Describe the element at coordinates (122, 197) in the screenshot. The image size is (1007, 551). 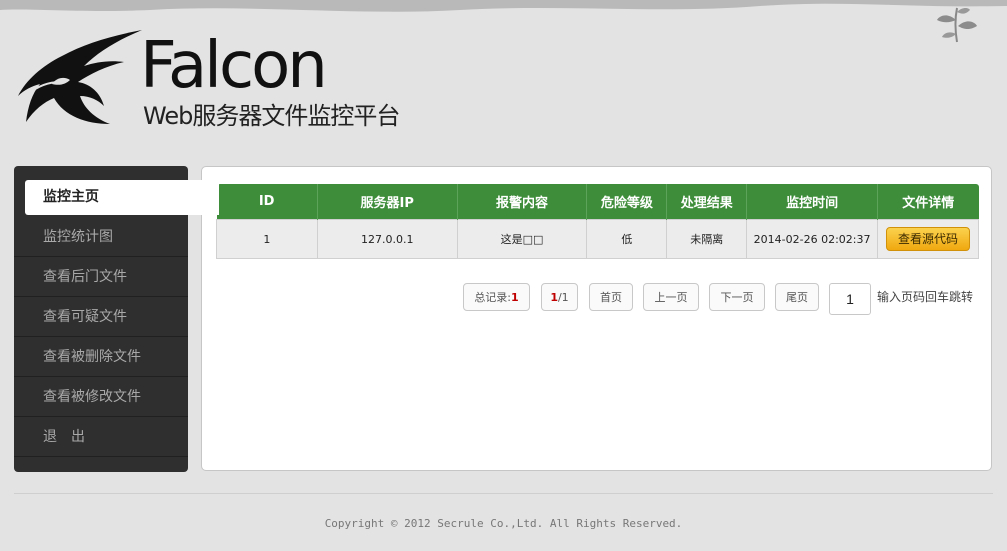
I see `sidebar-item-dashboard: 监控主页` at that location.